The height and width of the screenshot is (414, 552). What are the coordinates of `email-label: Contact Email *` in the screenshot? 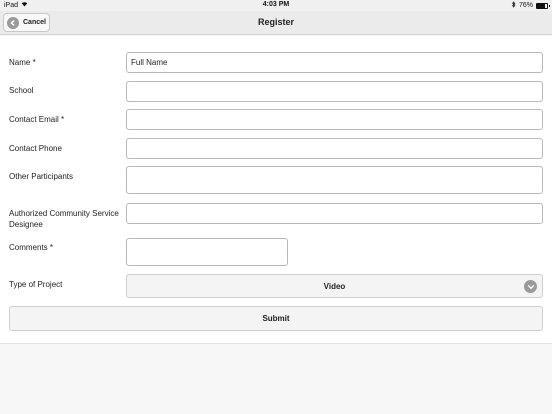 It's located at (37, 119).